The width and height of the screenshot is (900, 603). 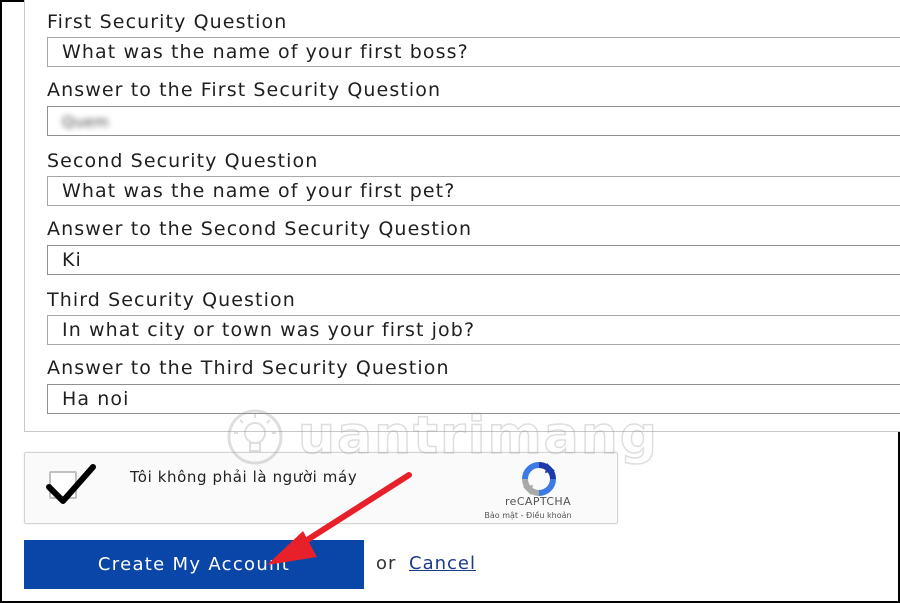 What do you see at coordinates (248, 368) in the screenshot?
I see `third-answer-label: Answer to the Third Security Question` at bounding box center [248, 368].